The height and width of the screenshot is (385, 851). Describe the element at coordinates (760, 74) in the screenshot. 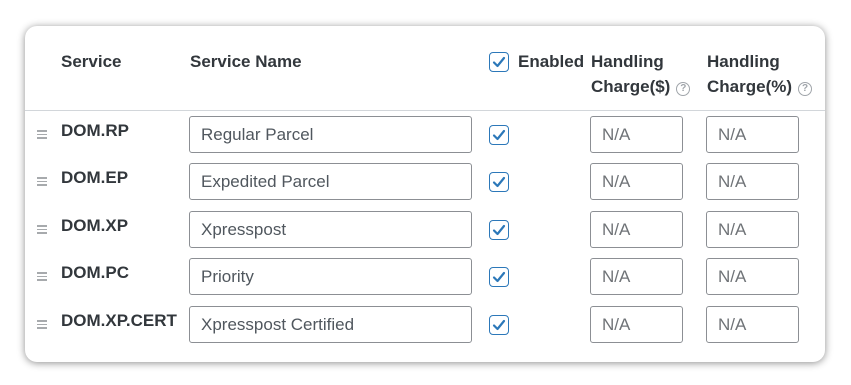

I see `header-handling-charge-percent: Handling Charge(%)?` at that location.